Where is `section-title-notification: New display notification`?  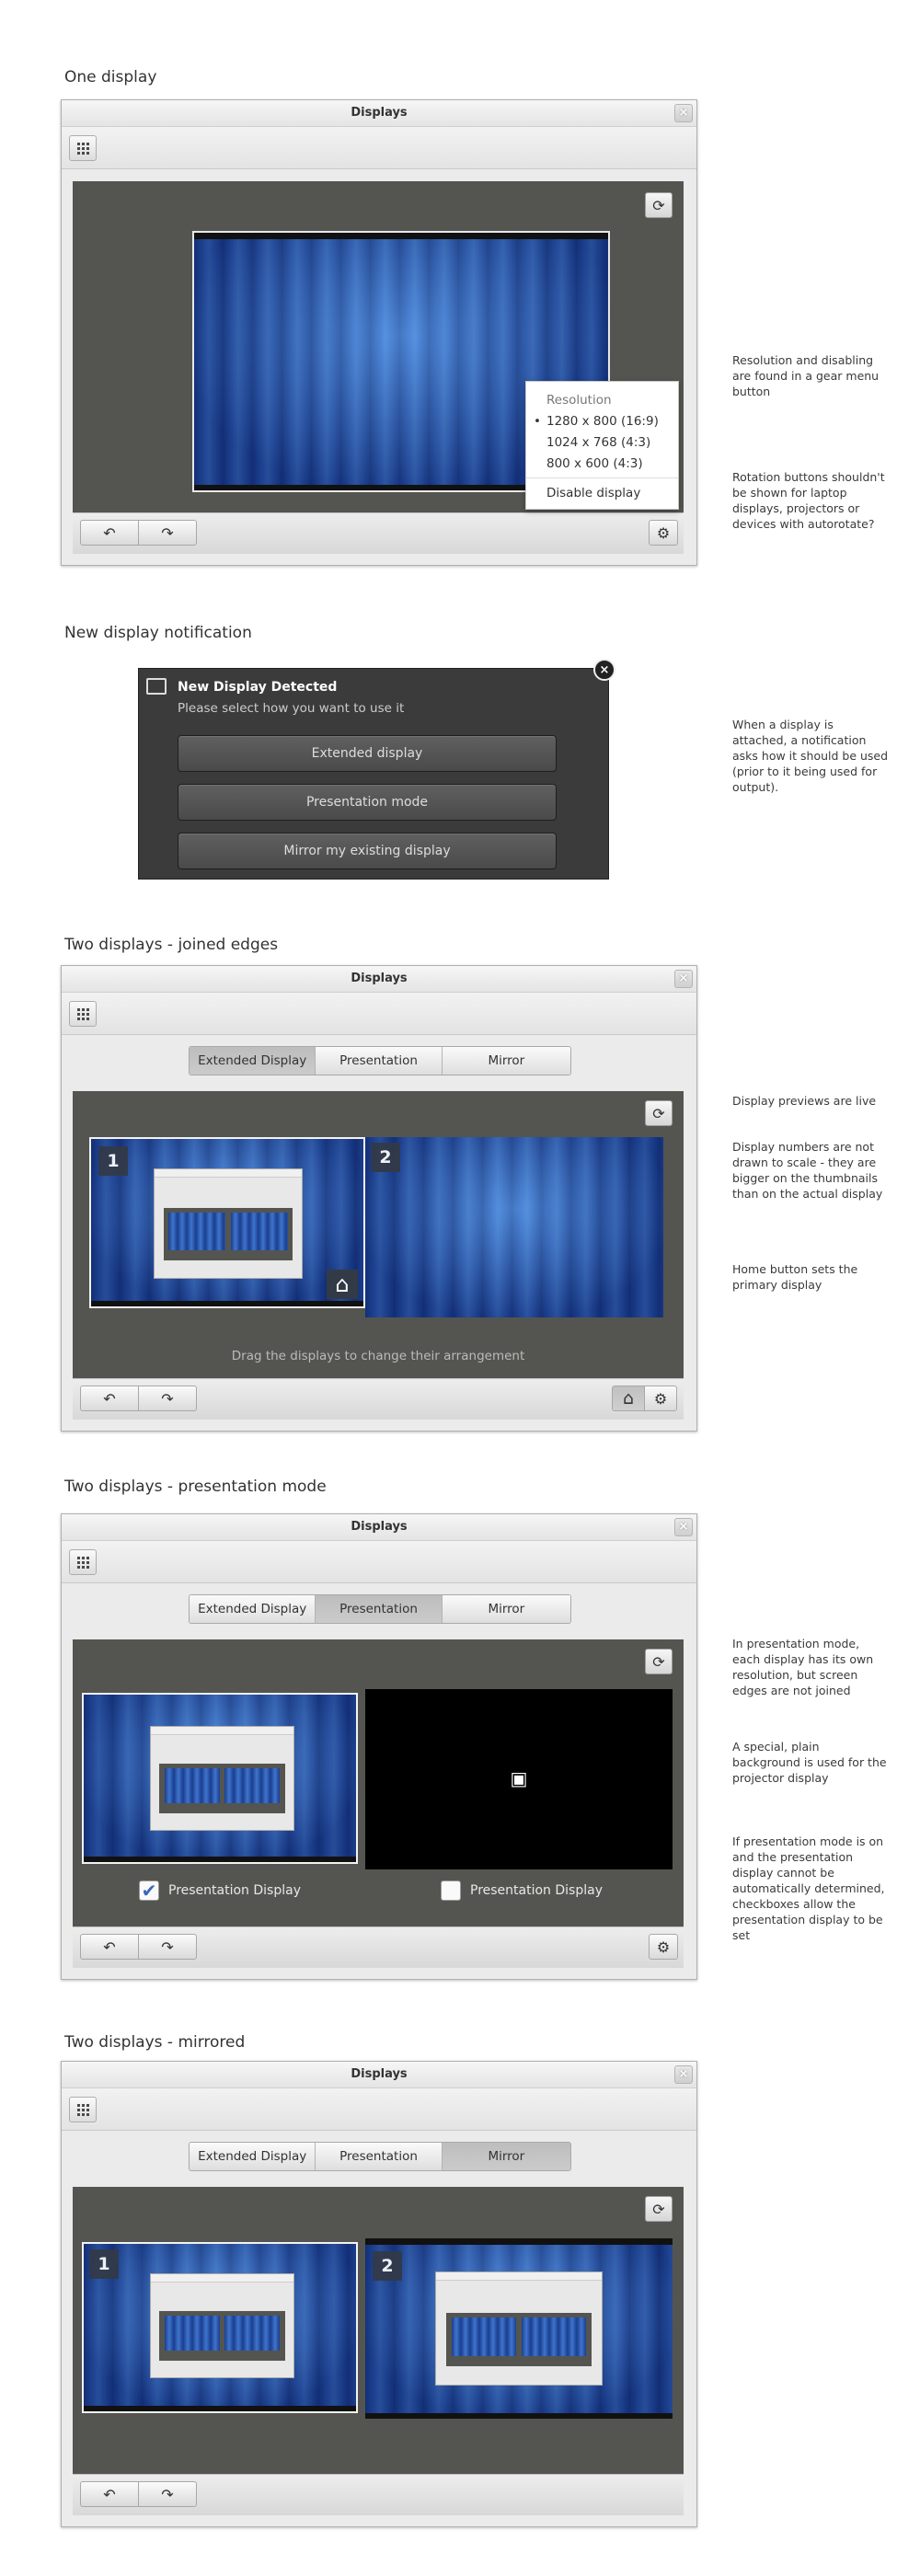 section-title-notification: New display notification is located at coordinates (158, 633).